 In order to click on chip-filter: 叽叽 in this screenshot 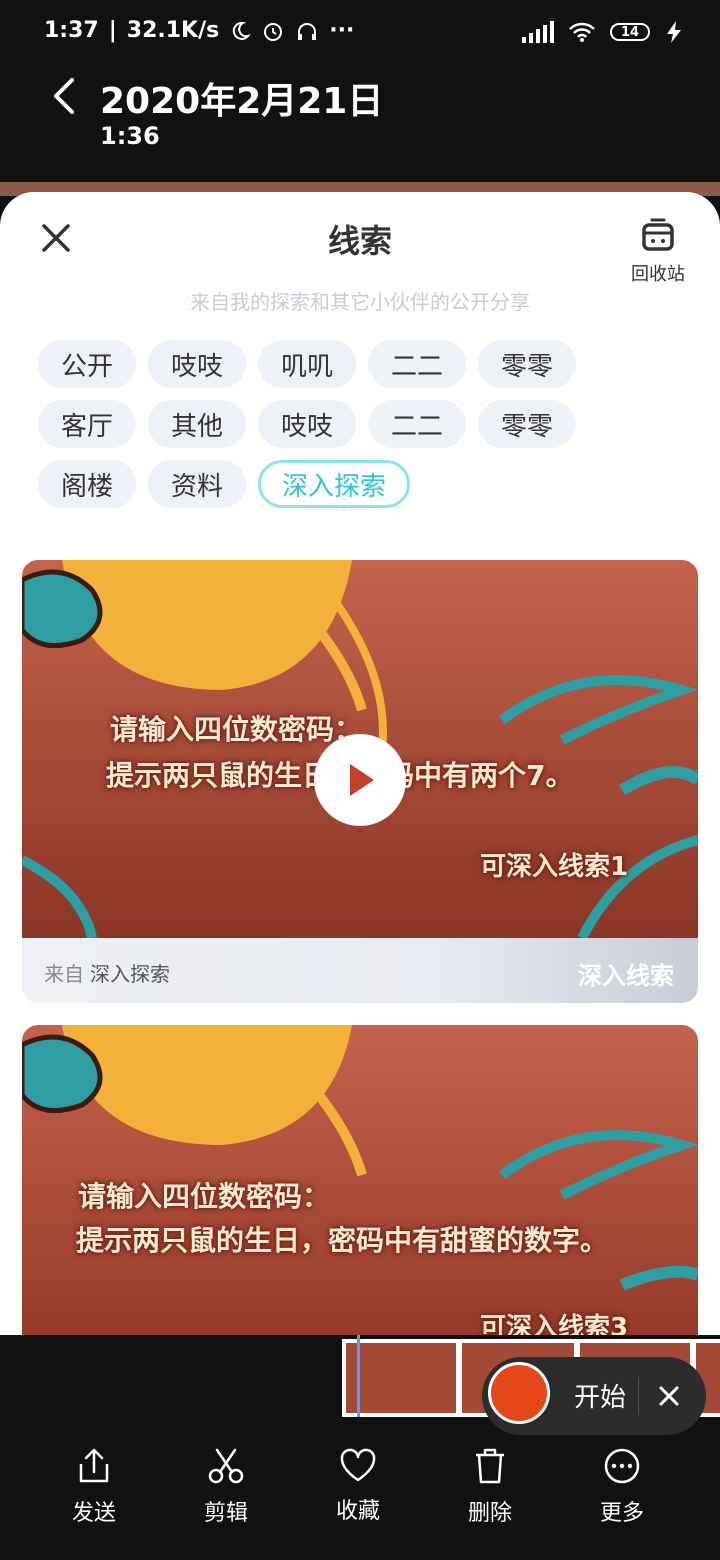, I will do `click(307, 364)`.